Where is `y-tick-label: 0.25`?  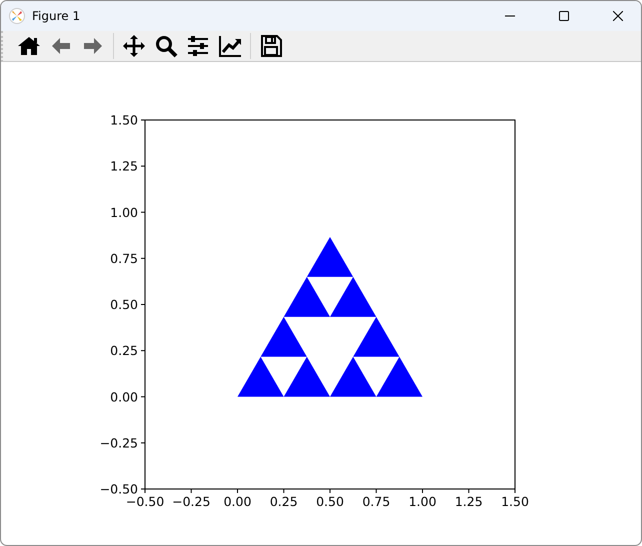 y-tick-label: 0.25 is located at coordinates (124, 350).